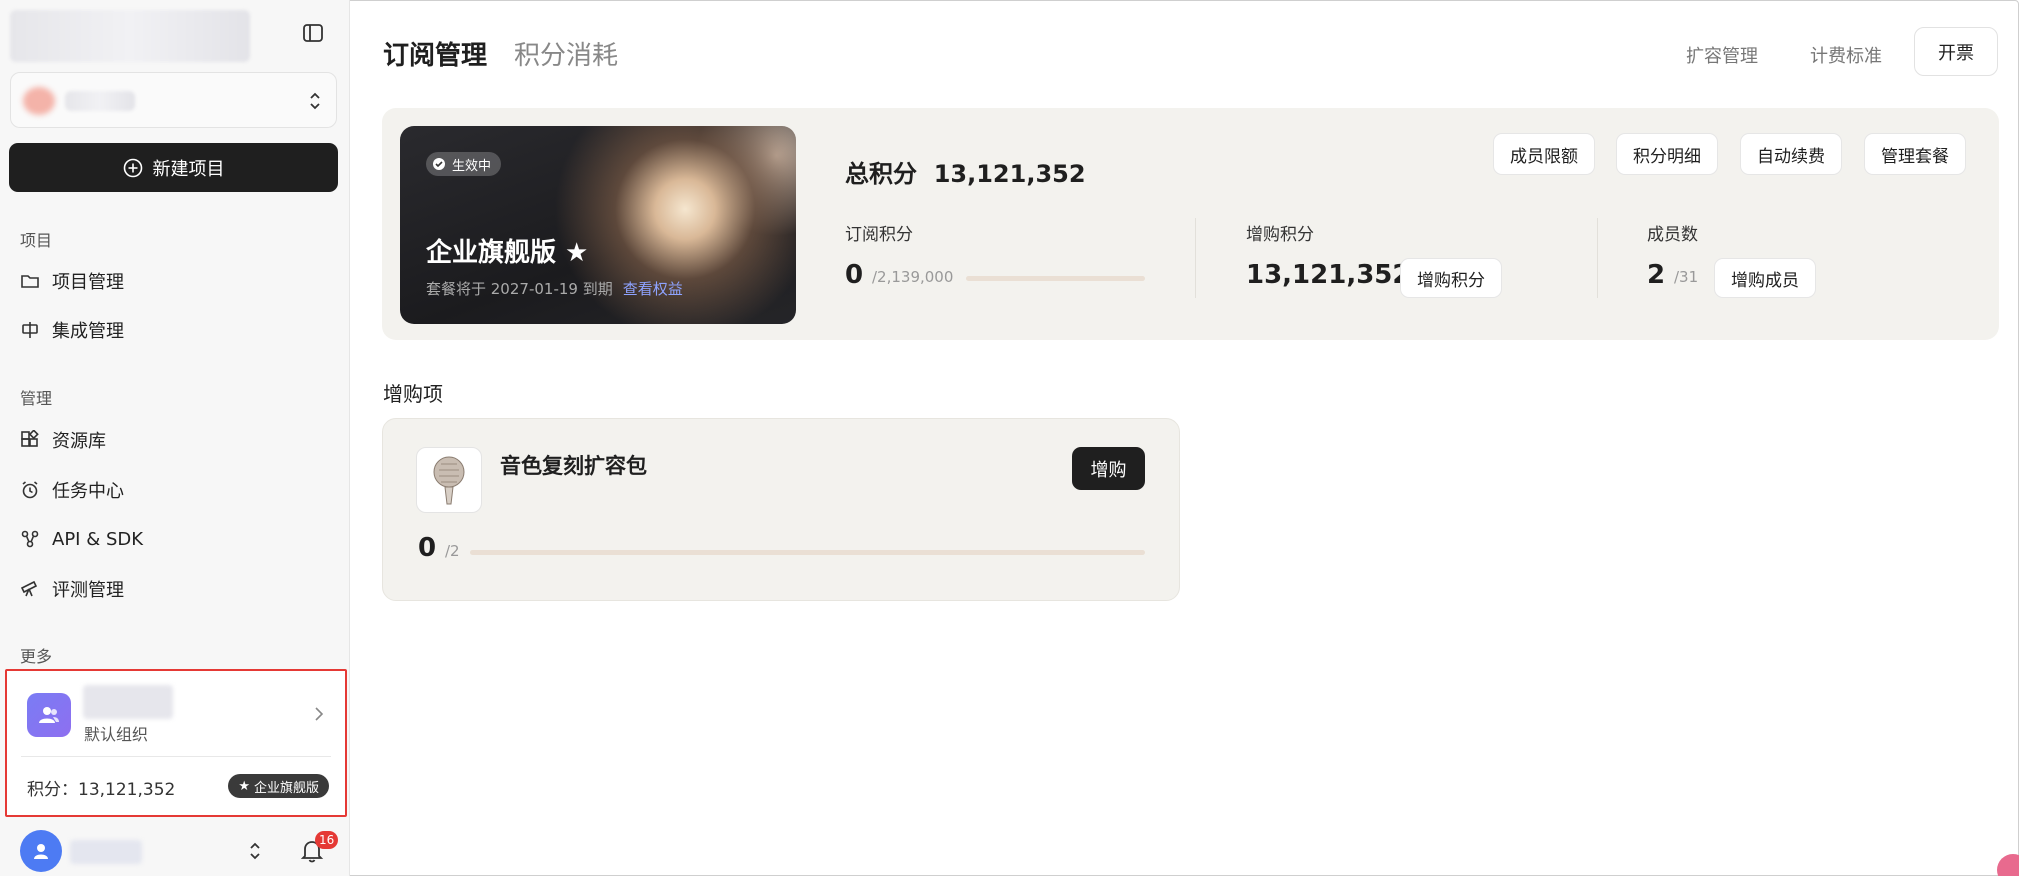 The width and height of the screenshot is (2019, 876). What do you see at coordinates (101, 790) in the screenshot?
I see `org-points: 积分：13,121,352` at bounding box center [101, 790].